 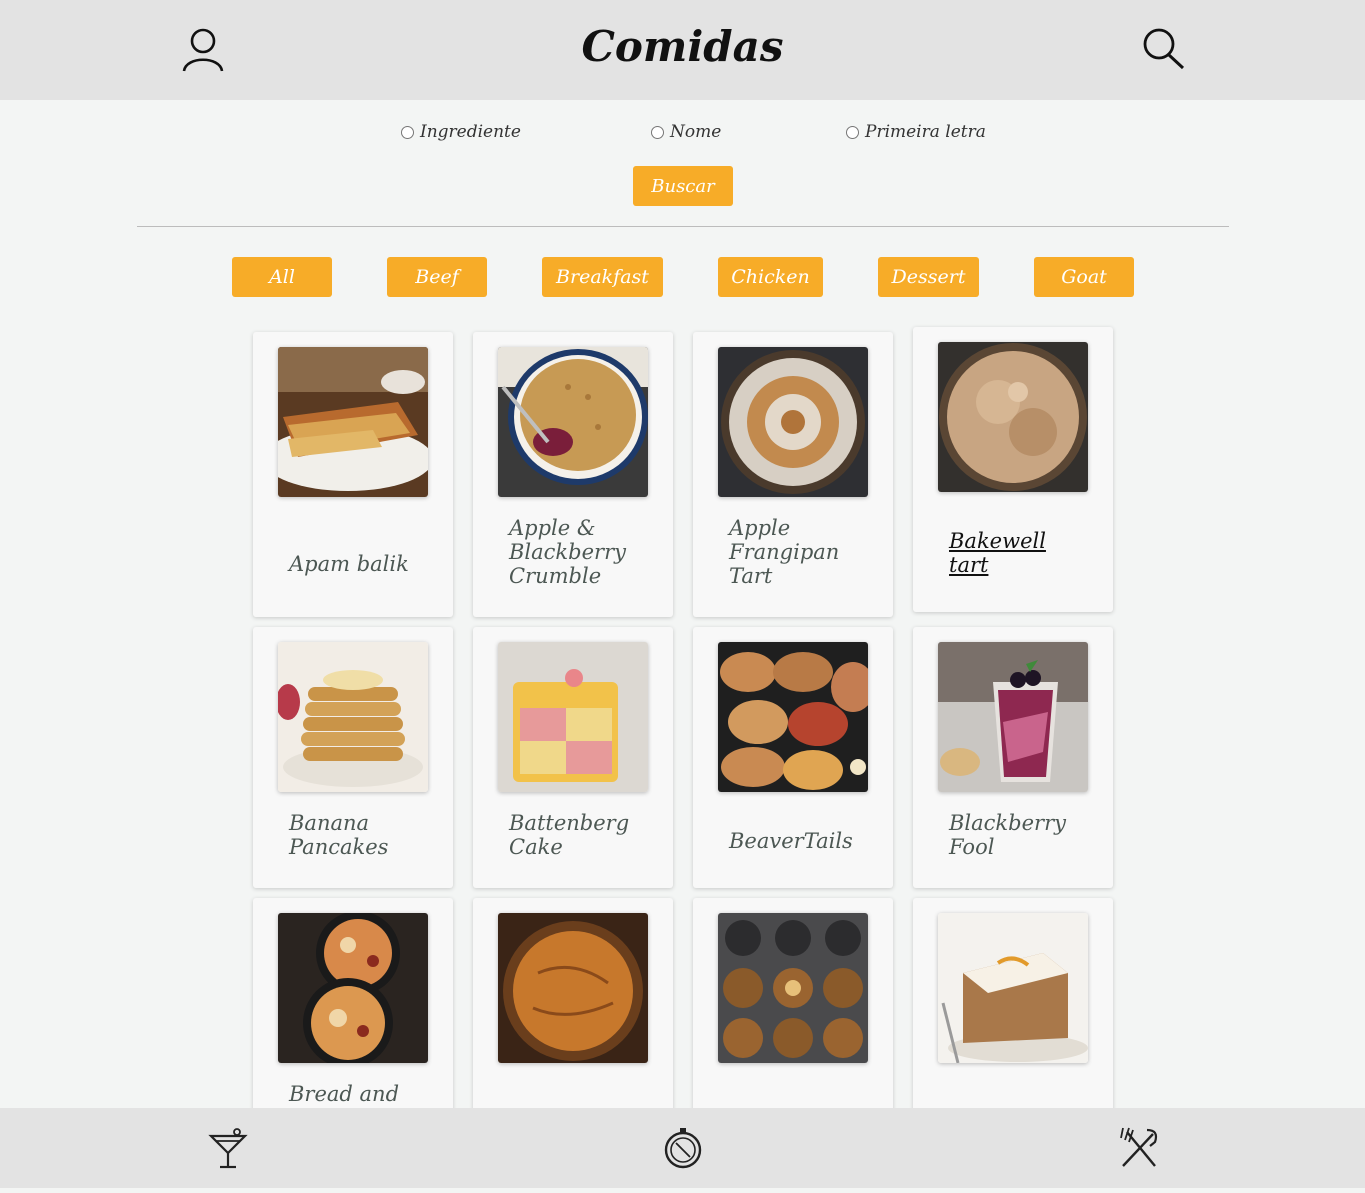 I want to click on radio-ingrediente: Ingrediente, so click(x=461, y=132).